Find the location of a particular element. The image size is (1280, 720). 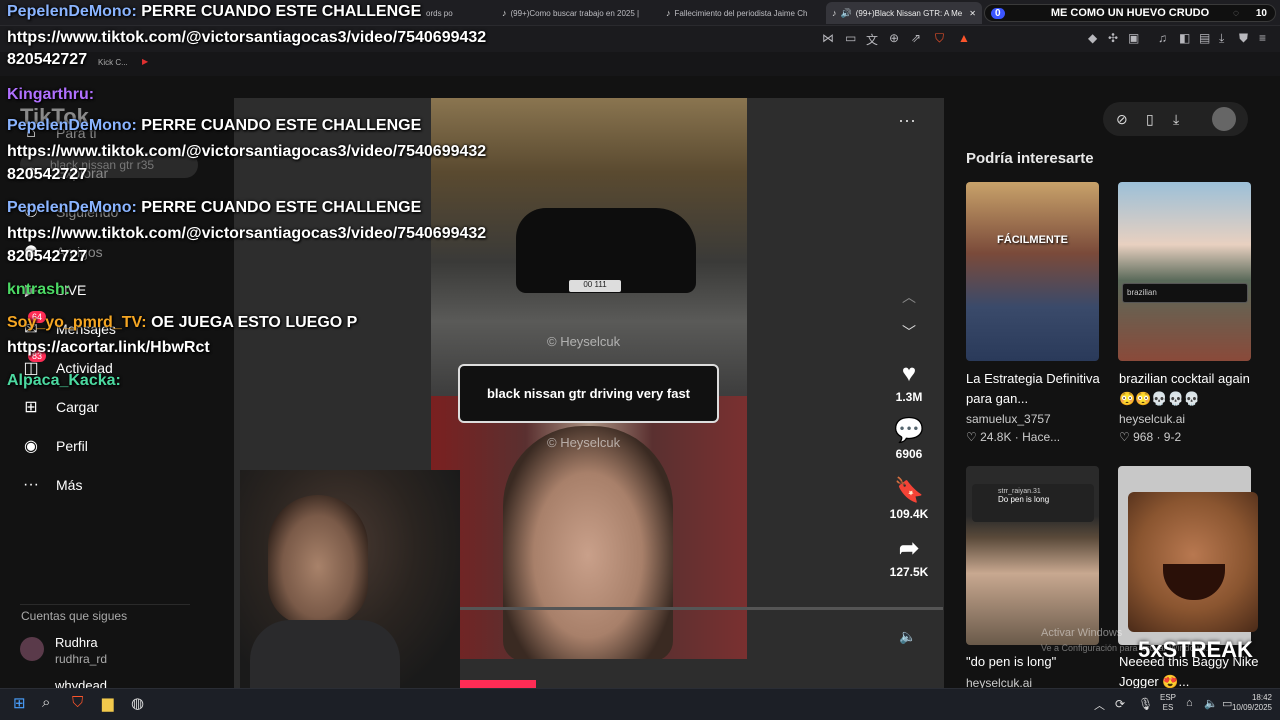

browser-tab: ♪ (99+)Como buscar trabajo en 2025 | is located at coordinates (575, 13).